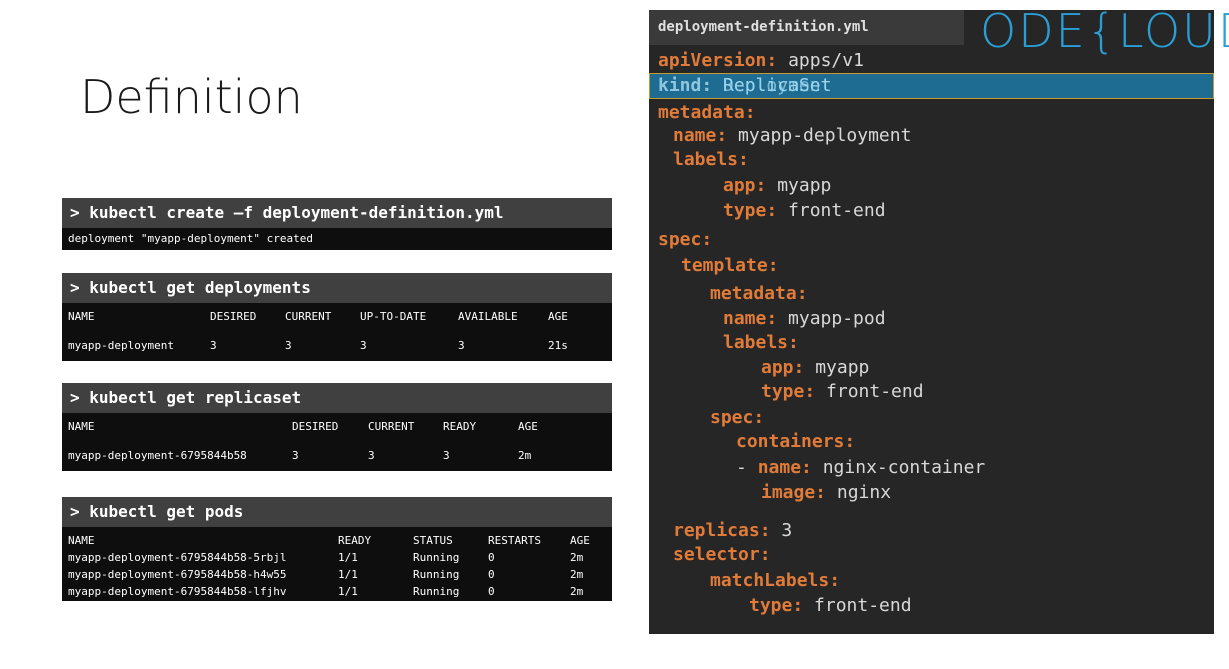 Image resolution: width=1229 pixels, height=669 pixels. I want to click on yaml-line-labels: labels:, so click(711, 159).